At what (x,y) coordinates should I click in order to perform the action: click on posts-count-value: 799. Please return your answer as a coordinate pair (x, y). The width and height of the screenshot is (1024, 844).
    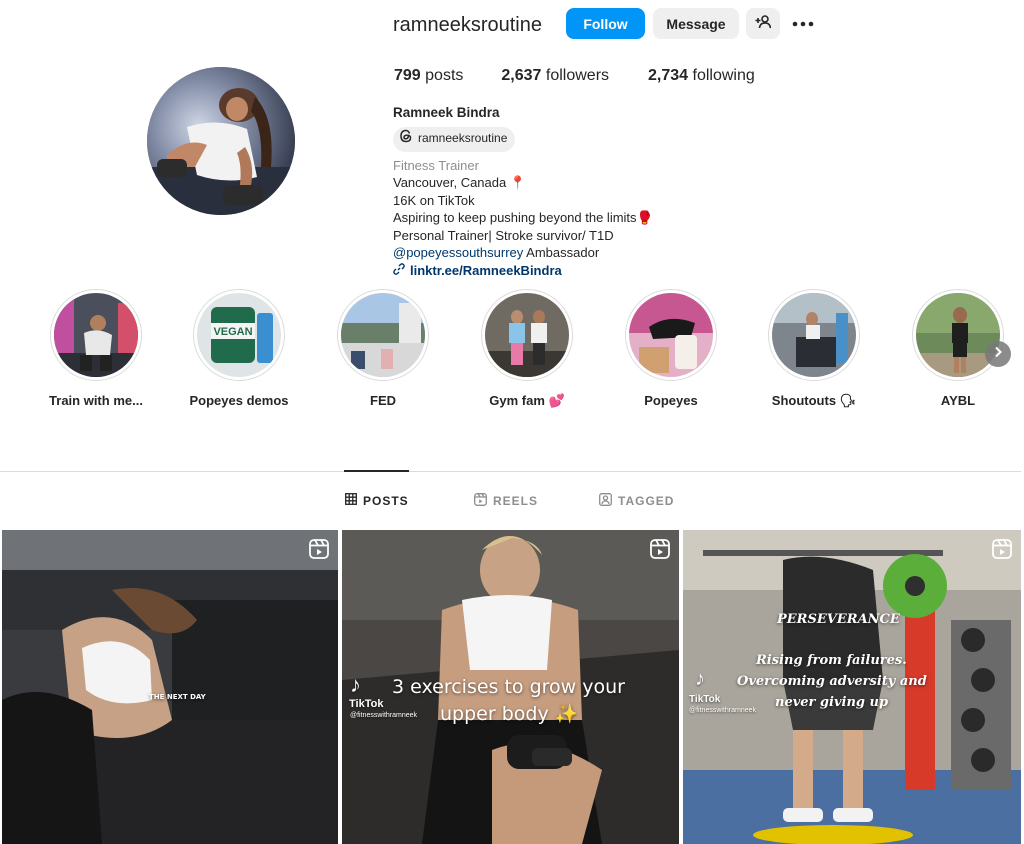
    Looking at the image, I should click on (407, 75).